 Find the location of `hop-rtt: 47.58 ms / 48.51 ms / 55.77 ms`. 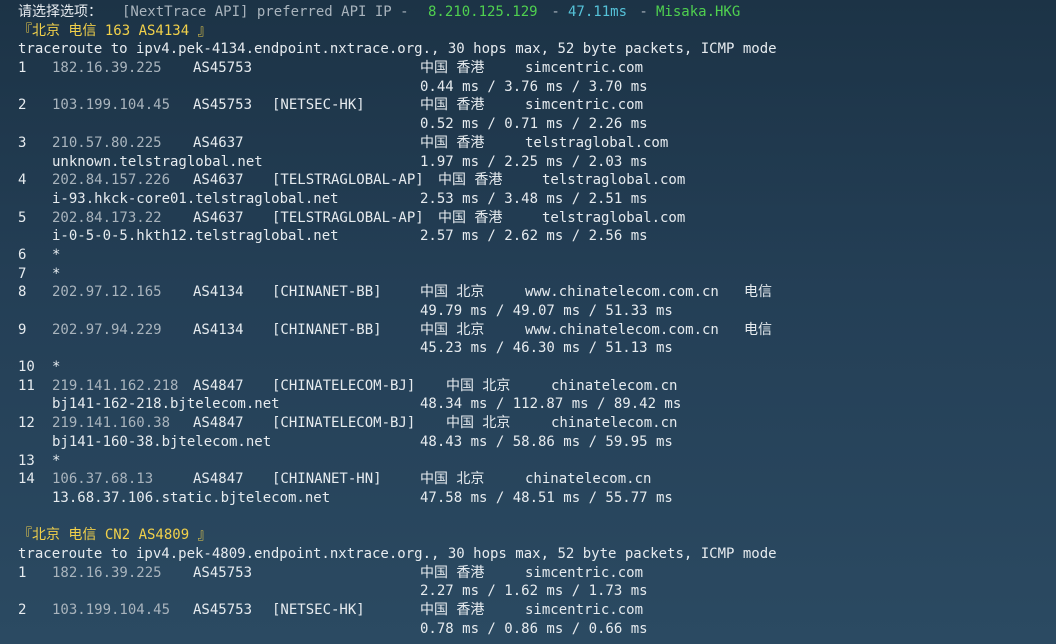

hop-rtt: 47.58 ms / 48.51 ms / 55.77 ms is located at coordinates (546, 497).